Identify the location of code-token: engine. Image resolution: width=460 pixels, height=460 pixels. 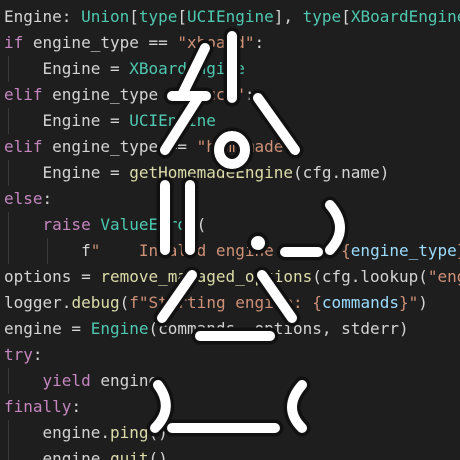
(124, 380).